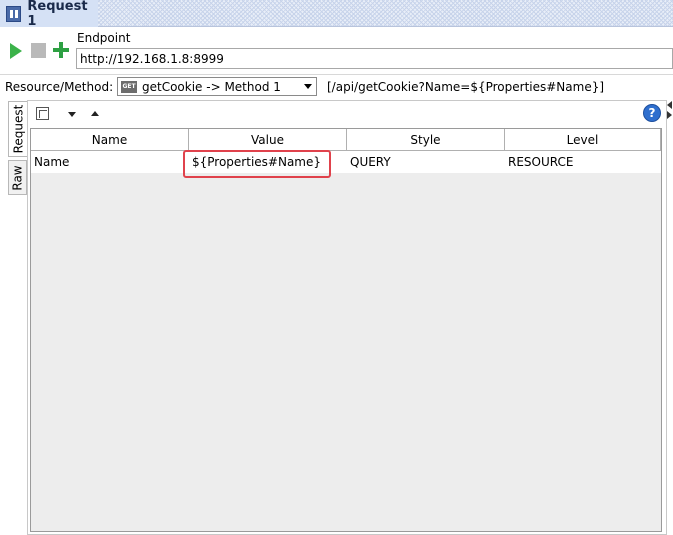 The width and height of the screenshot is (673, 535). Describe the element at coordinates (669, 105) in the screenshot. I see `arrow-left-icon` at that location.